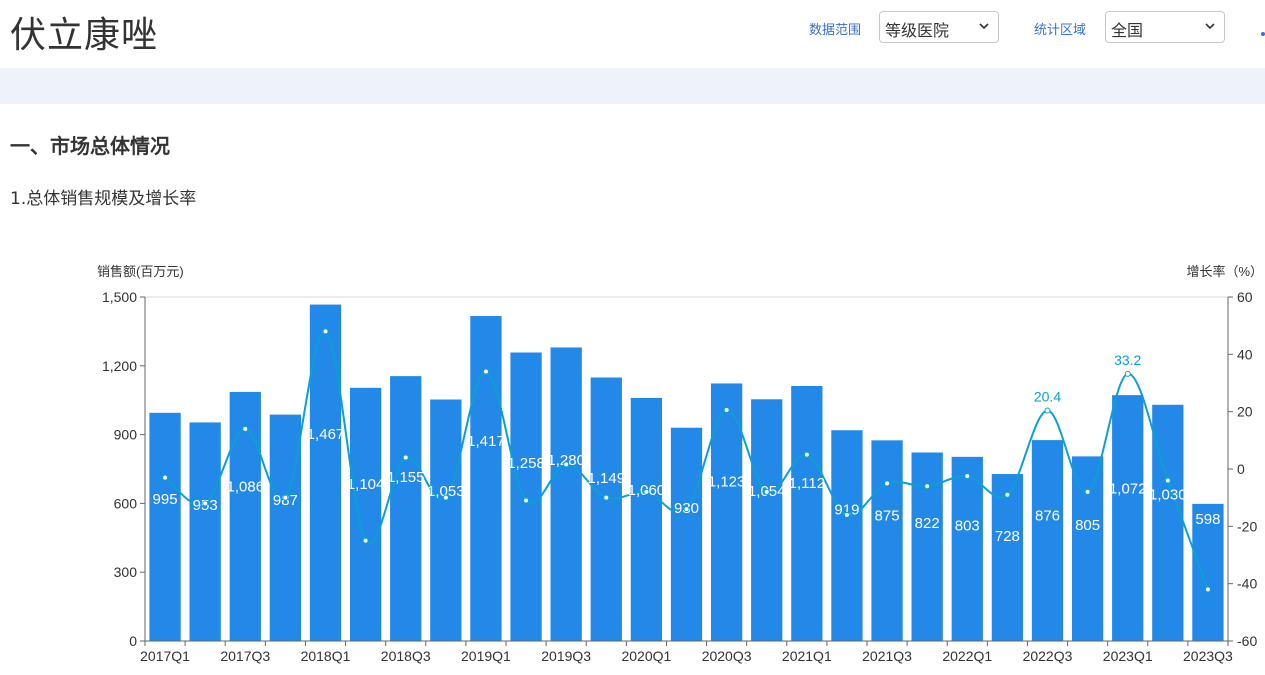  Describe the element at coordinates (1007, 536) in the screenshot. I see `bar-value-label: 728` at that location.